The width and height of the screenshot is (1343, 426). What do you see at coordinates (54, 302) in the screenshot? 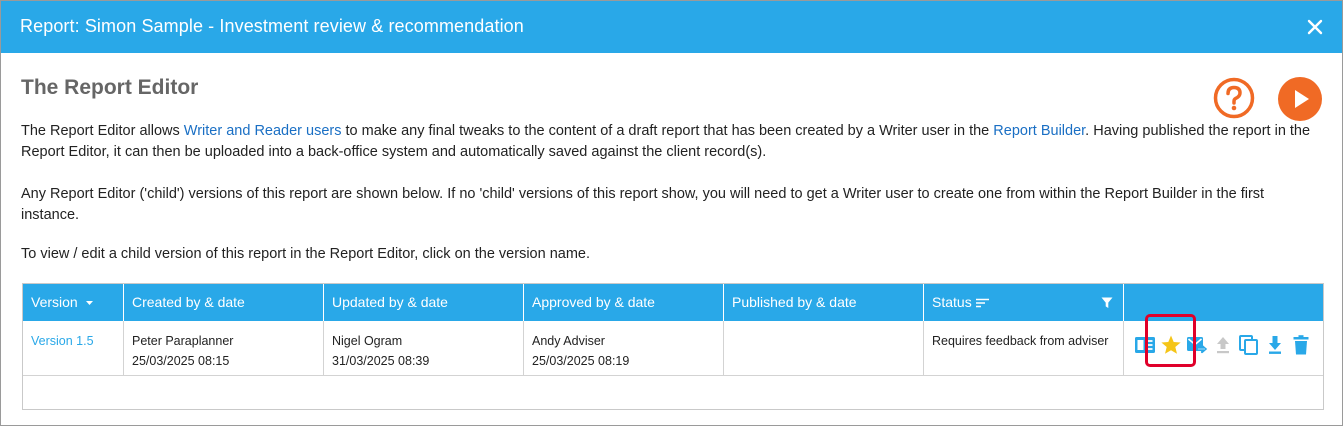
I see `version-header-label: Version` at bounding box center [54, 302].